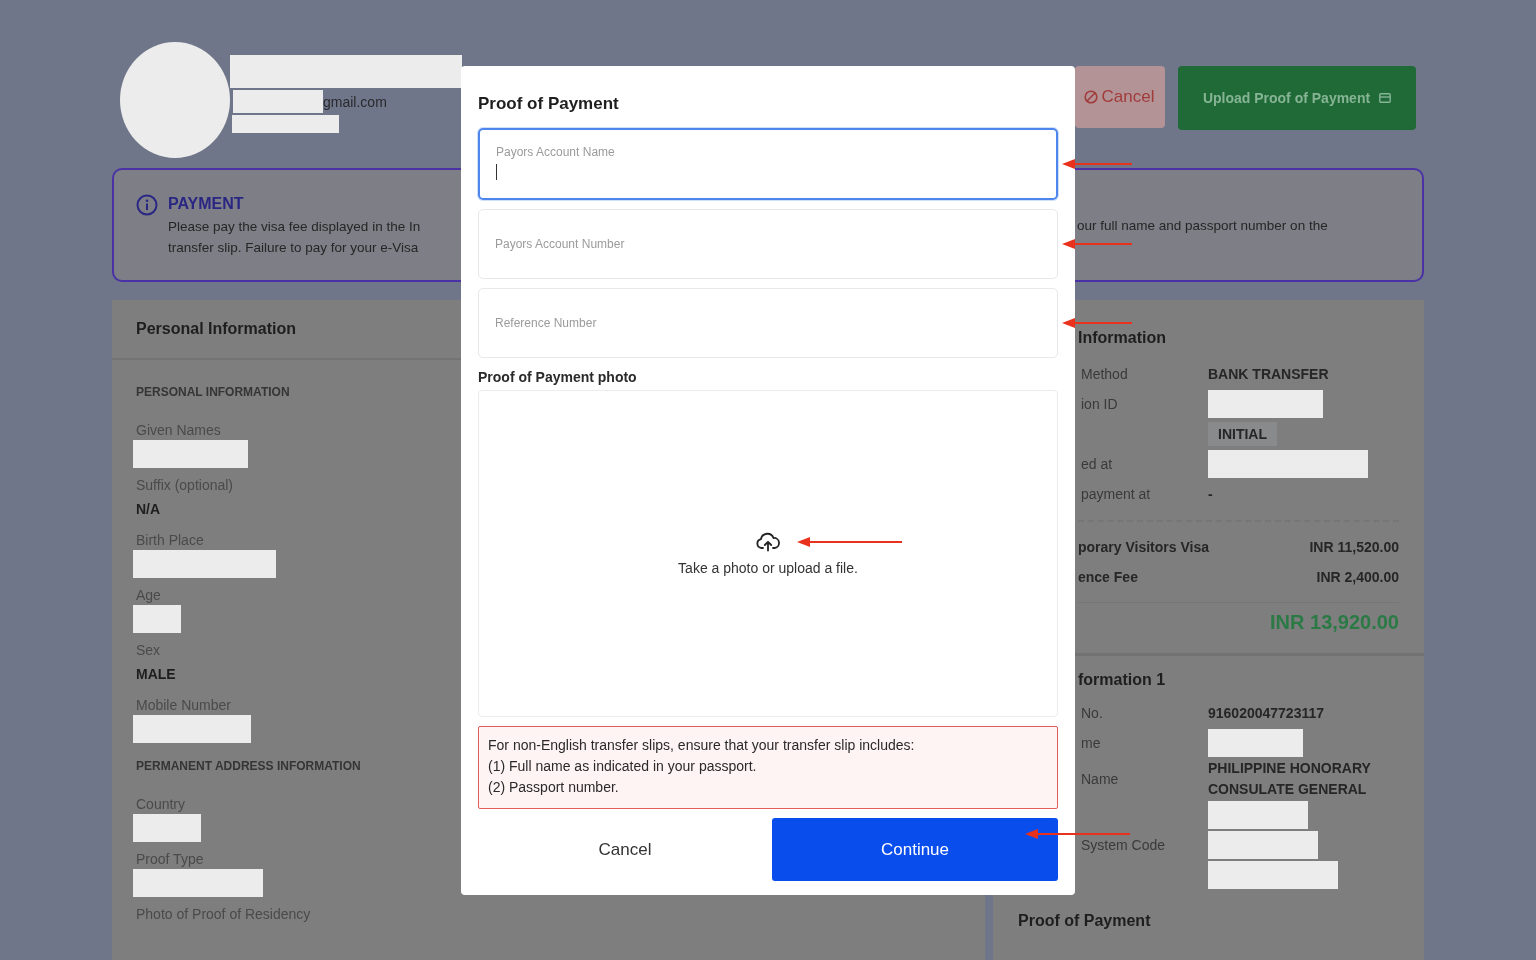 The width and height of the screenshot is (1536, 960). Describe the element at coordinates (549, 104) in the screenshot. I see `dialog-title: Proof of Payment` at that location.